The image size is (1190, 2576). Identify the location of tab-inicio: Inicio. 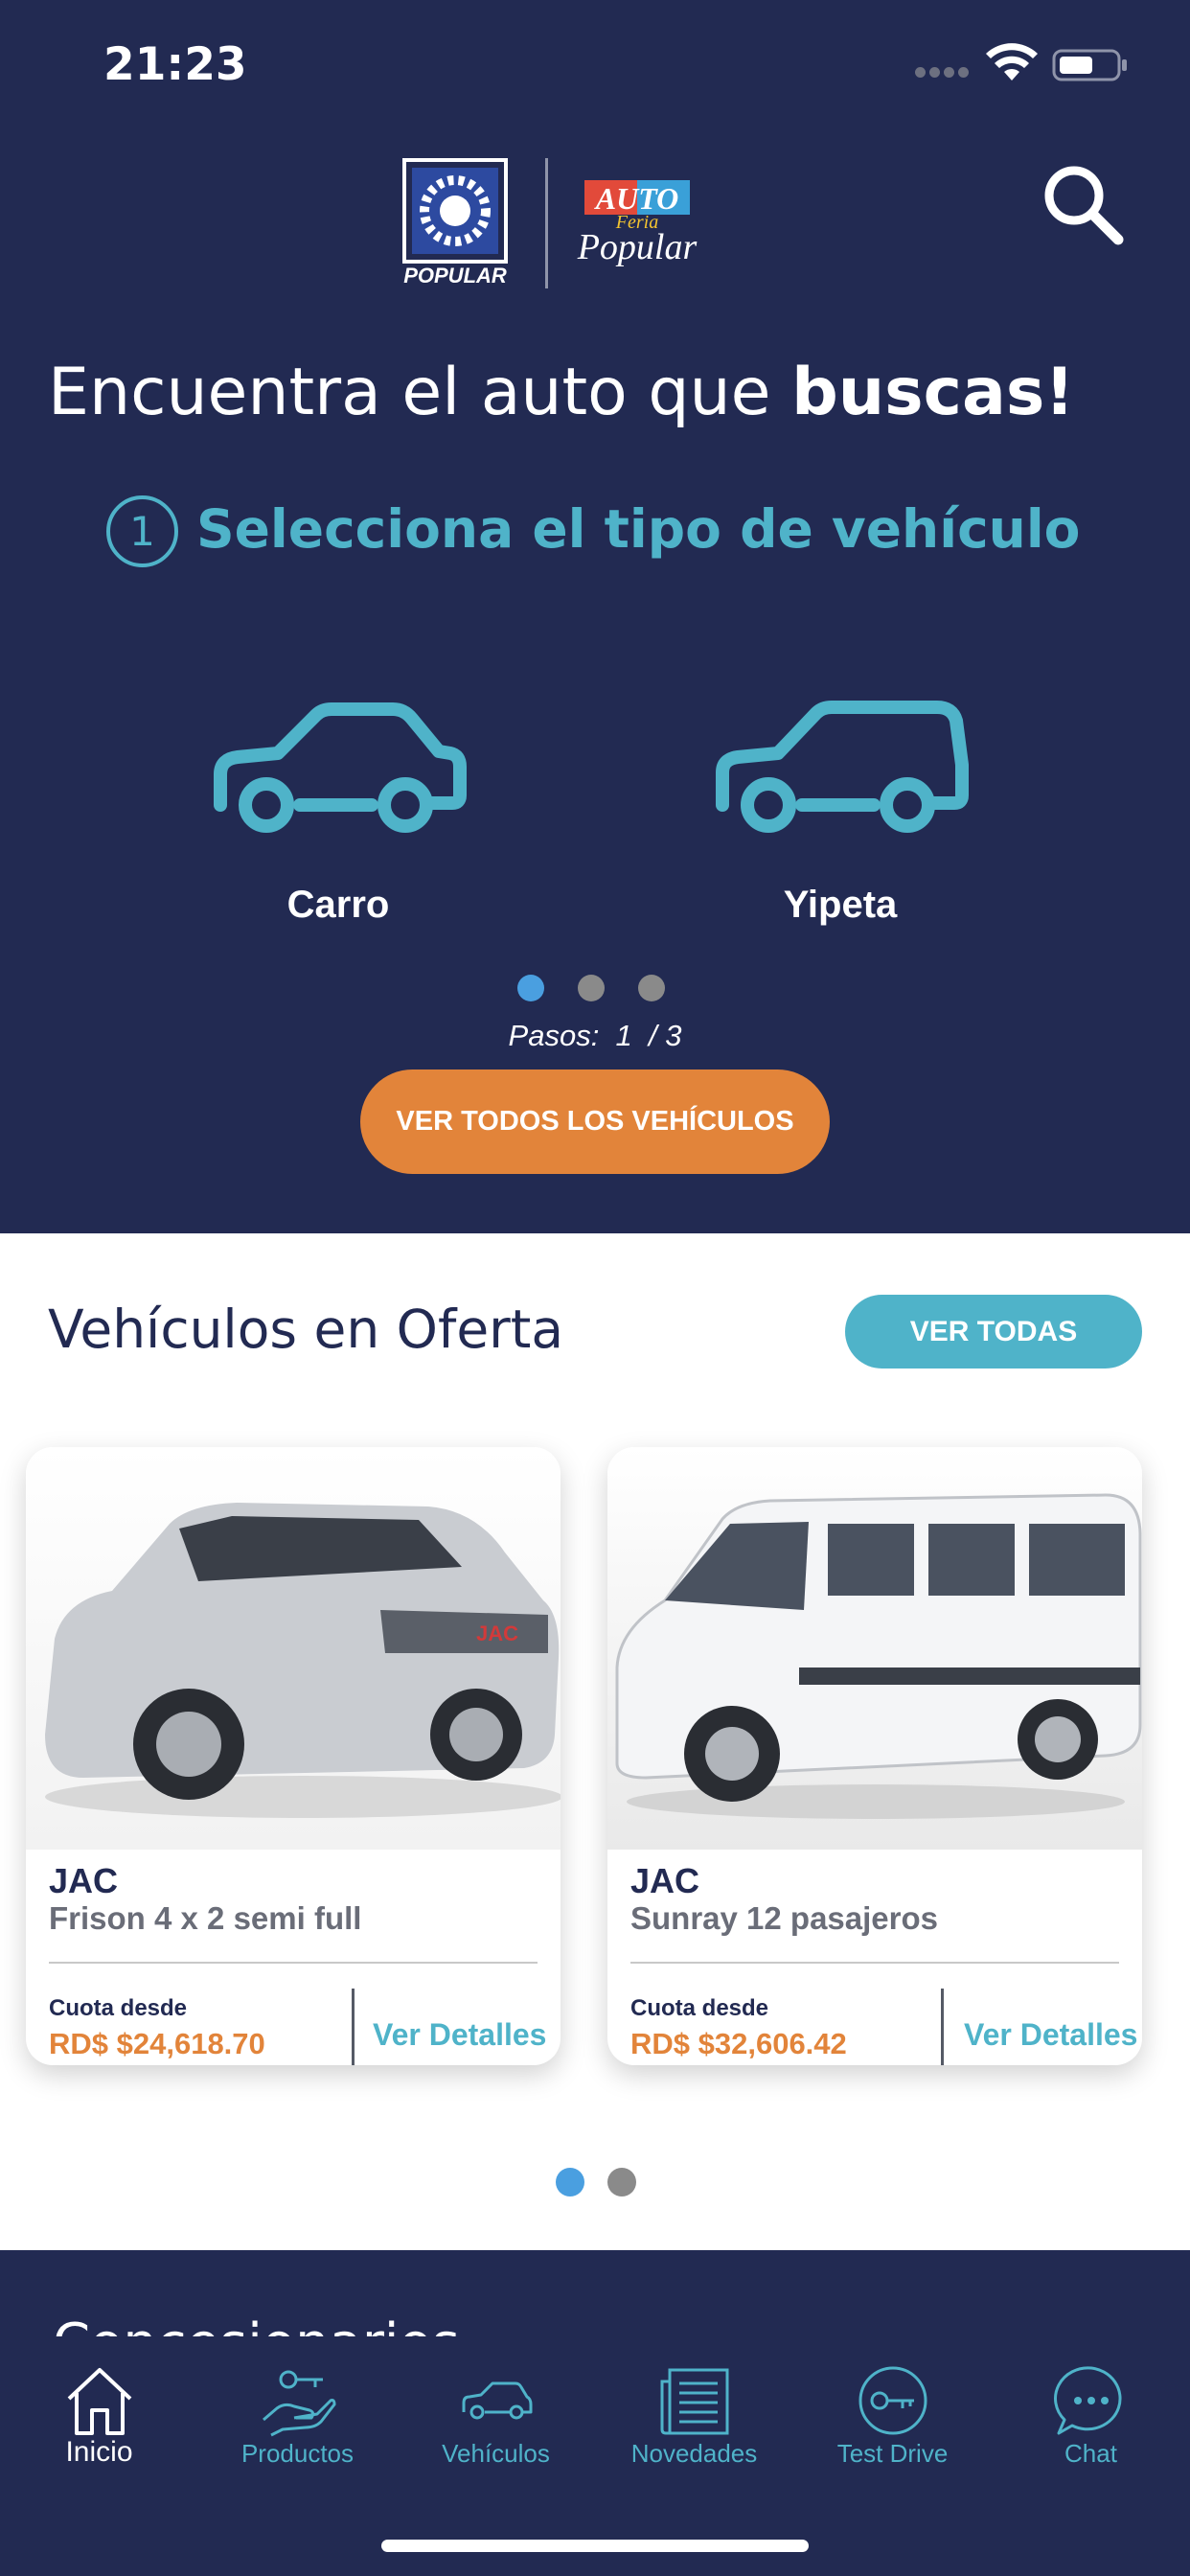
(99, 2408).